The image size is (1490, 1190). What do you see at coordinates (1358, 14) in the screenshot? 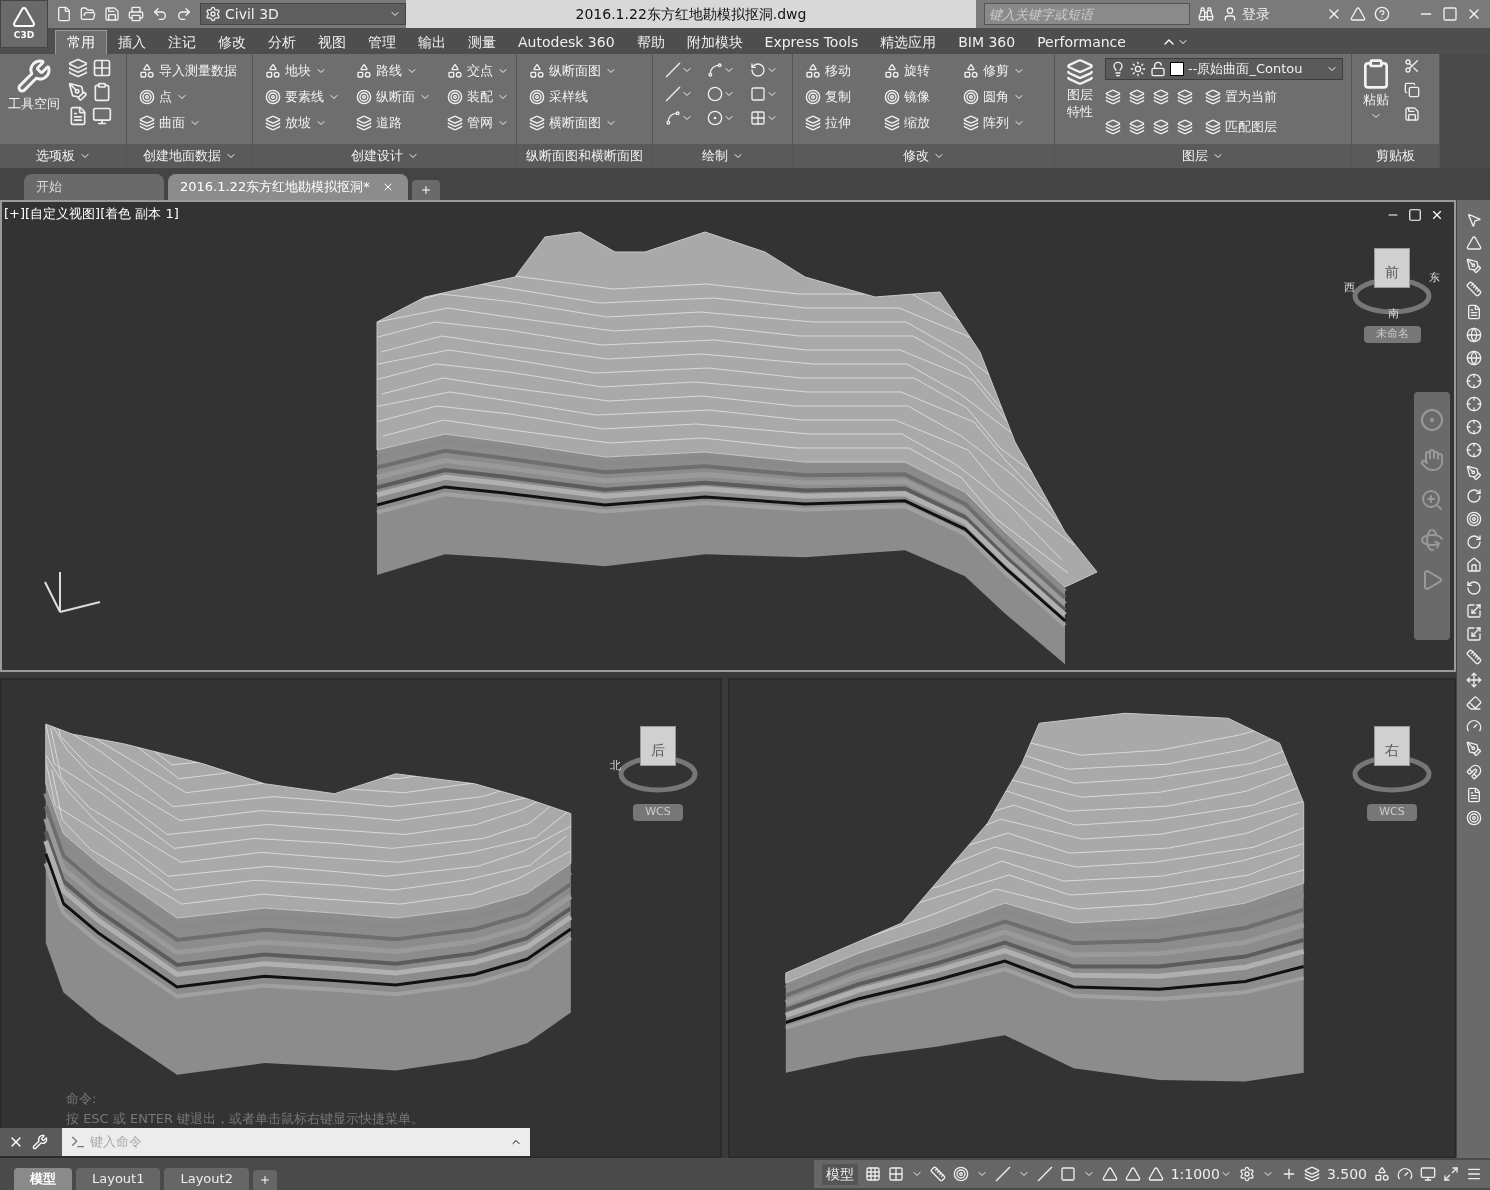
I see `triangle-icon` at bounding box center [1358, 14].